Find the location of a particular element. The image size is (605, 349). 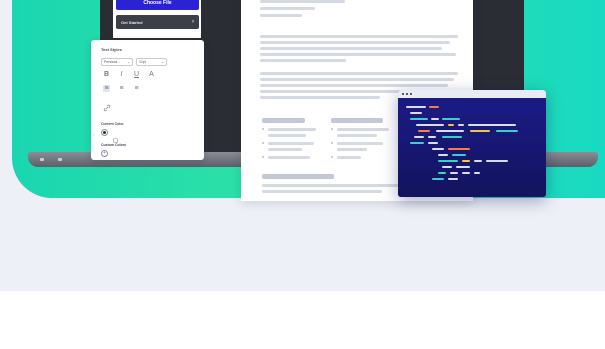

code-titlebar is located at coordinates (472, 94).